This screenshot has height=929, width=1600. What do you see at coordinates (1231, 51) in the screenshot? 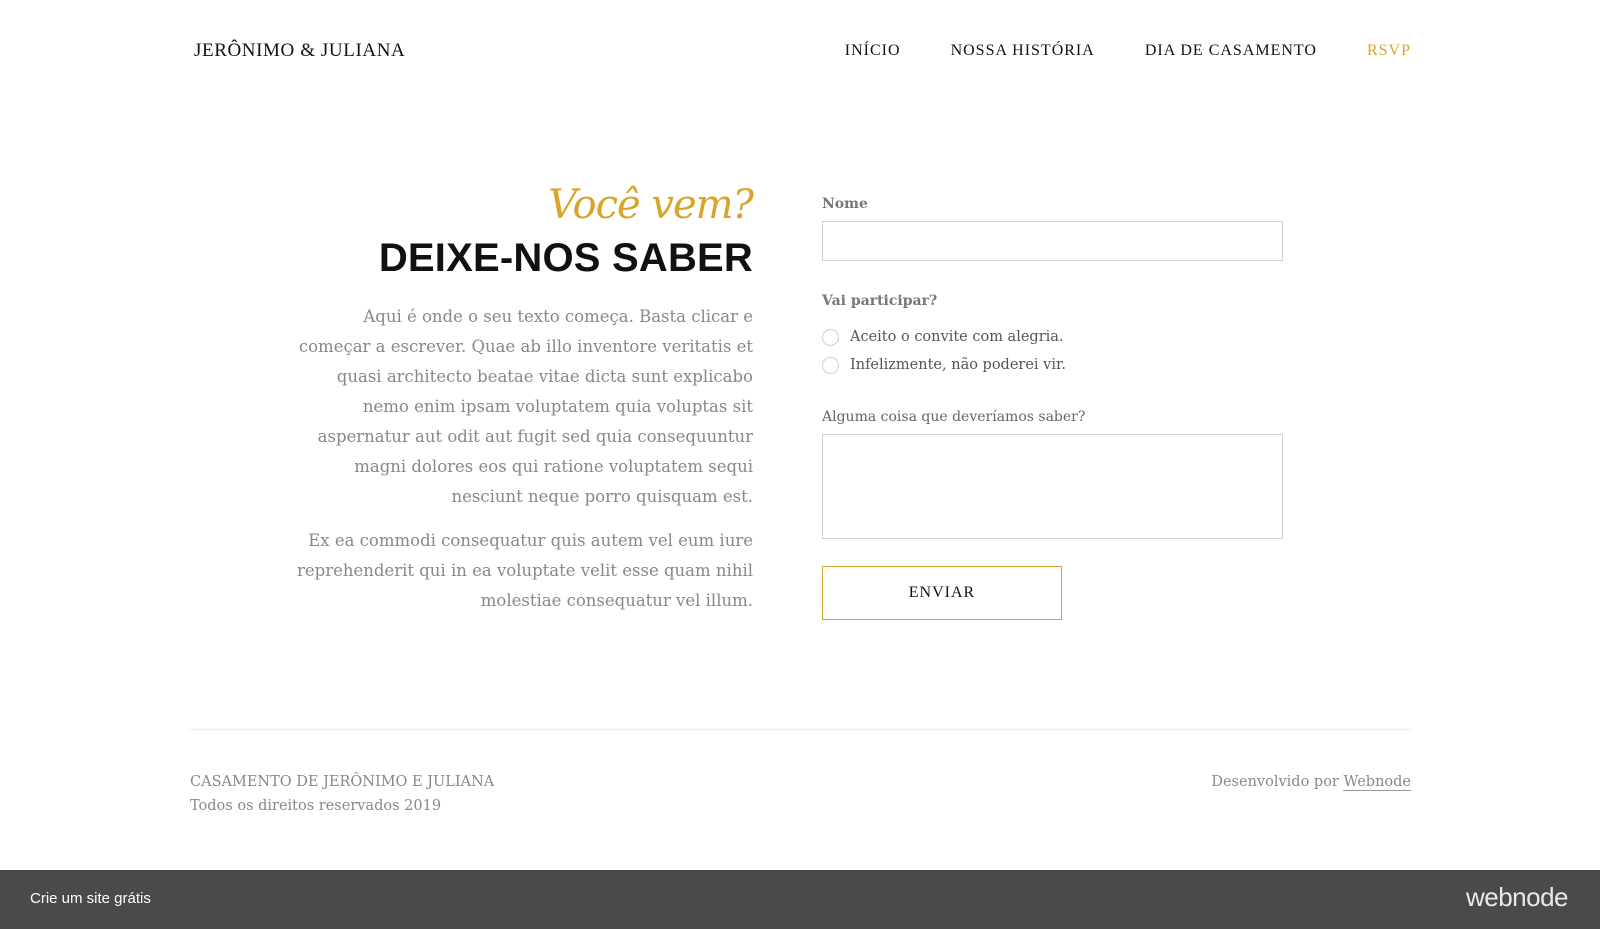
I see `nav-item-dia-de-casamento: DIA DE CASAMENTO` at bounding box center [1231, 51].